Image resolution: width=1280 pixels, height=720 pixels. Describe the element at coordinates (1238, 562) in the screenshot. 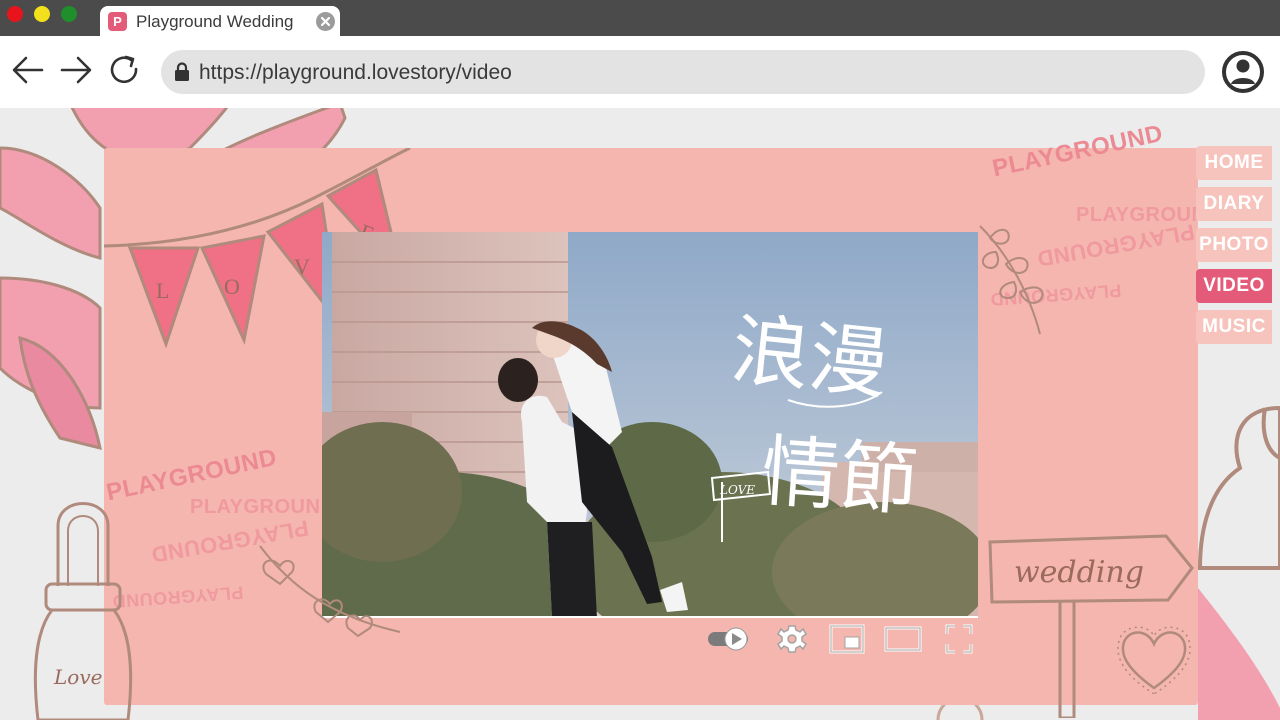

I see `leaf-illustration` at that location.